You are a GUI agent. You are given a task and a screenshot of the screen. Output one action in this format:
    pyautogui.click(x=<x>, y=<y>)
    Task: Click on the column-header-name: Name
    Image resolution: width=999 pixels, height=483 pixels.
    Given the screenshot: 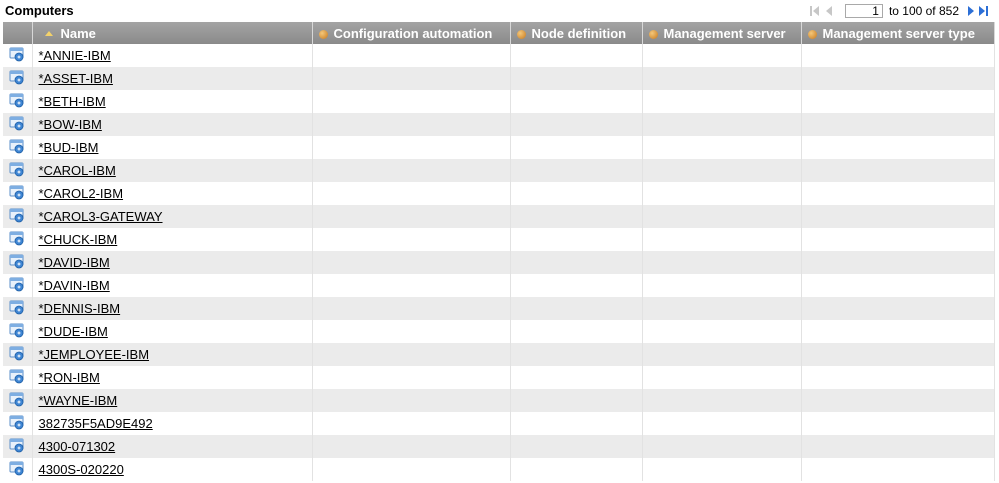 What is the action you would take?
    pyautogui.click(x=172, y=33)
    